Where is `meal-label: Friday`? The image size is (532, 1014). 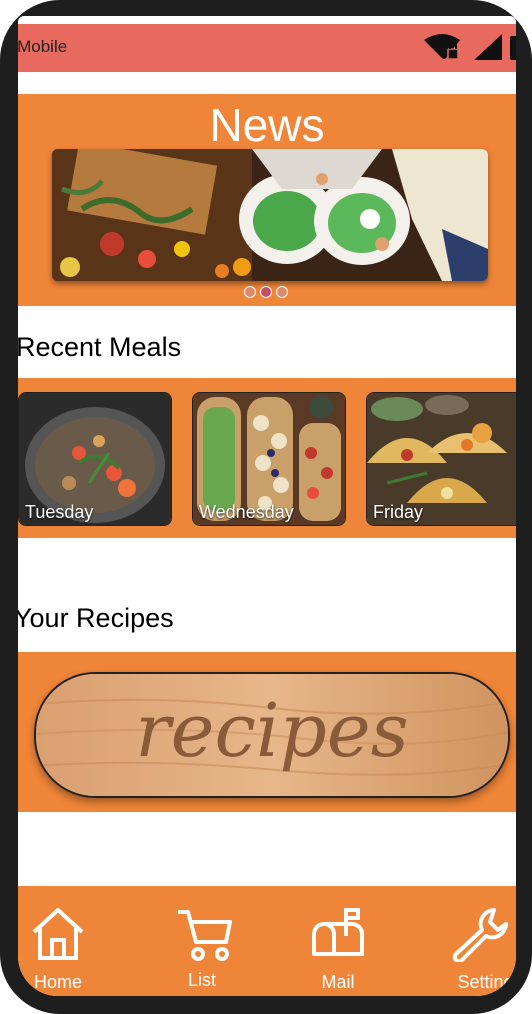 meal-label: Friday is located at coordinates (398, 512).